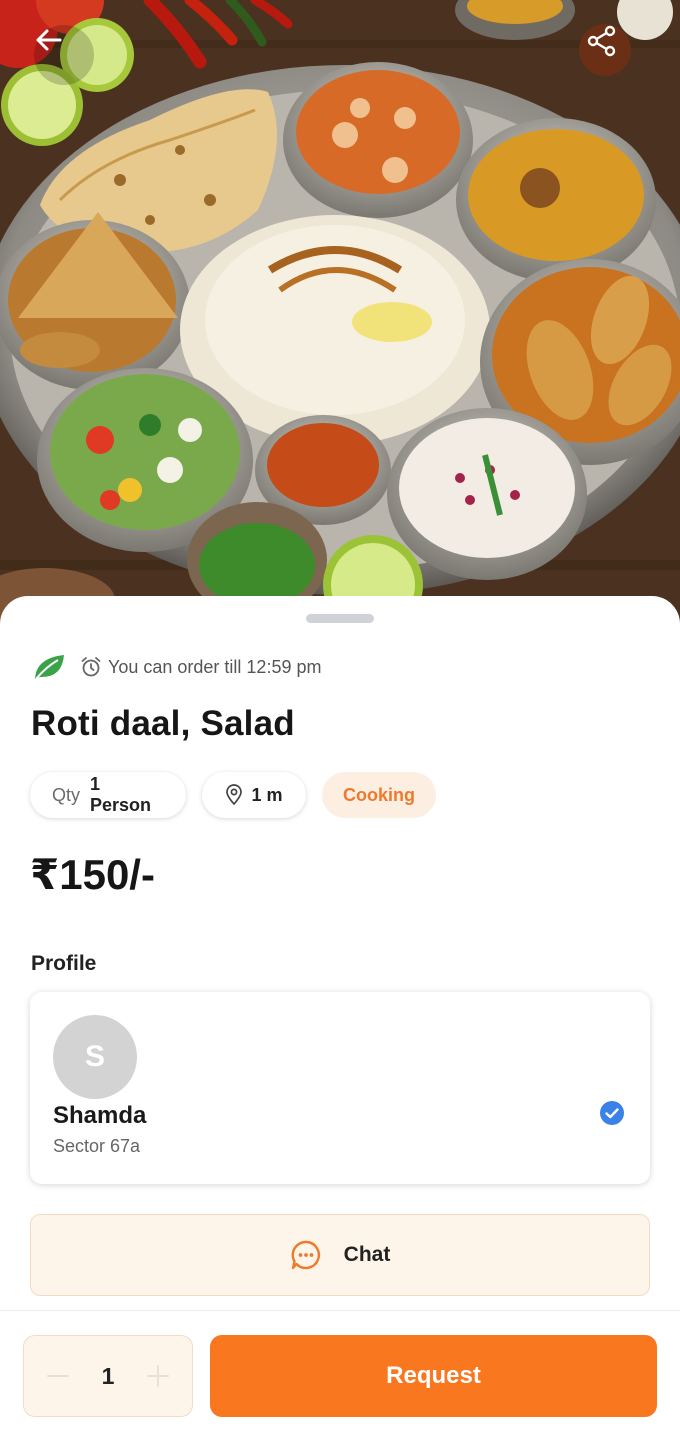  What do you see at coordinates (100, 1115) in the screenshot?
I see `profile-name: Shamda` at bounding box center [100, 1115].